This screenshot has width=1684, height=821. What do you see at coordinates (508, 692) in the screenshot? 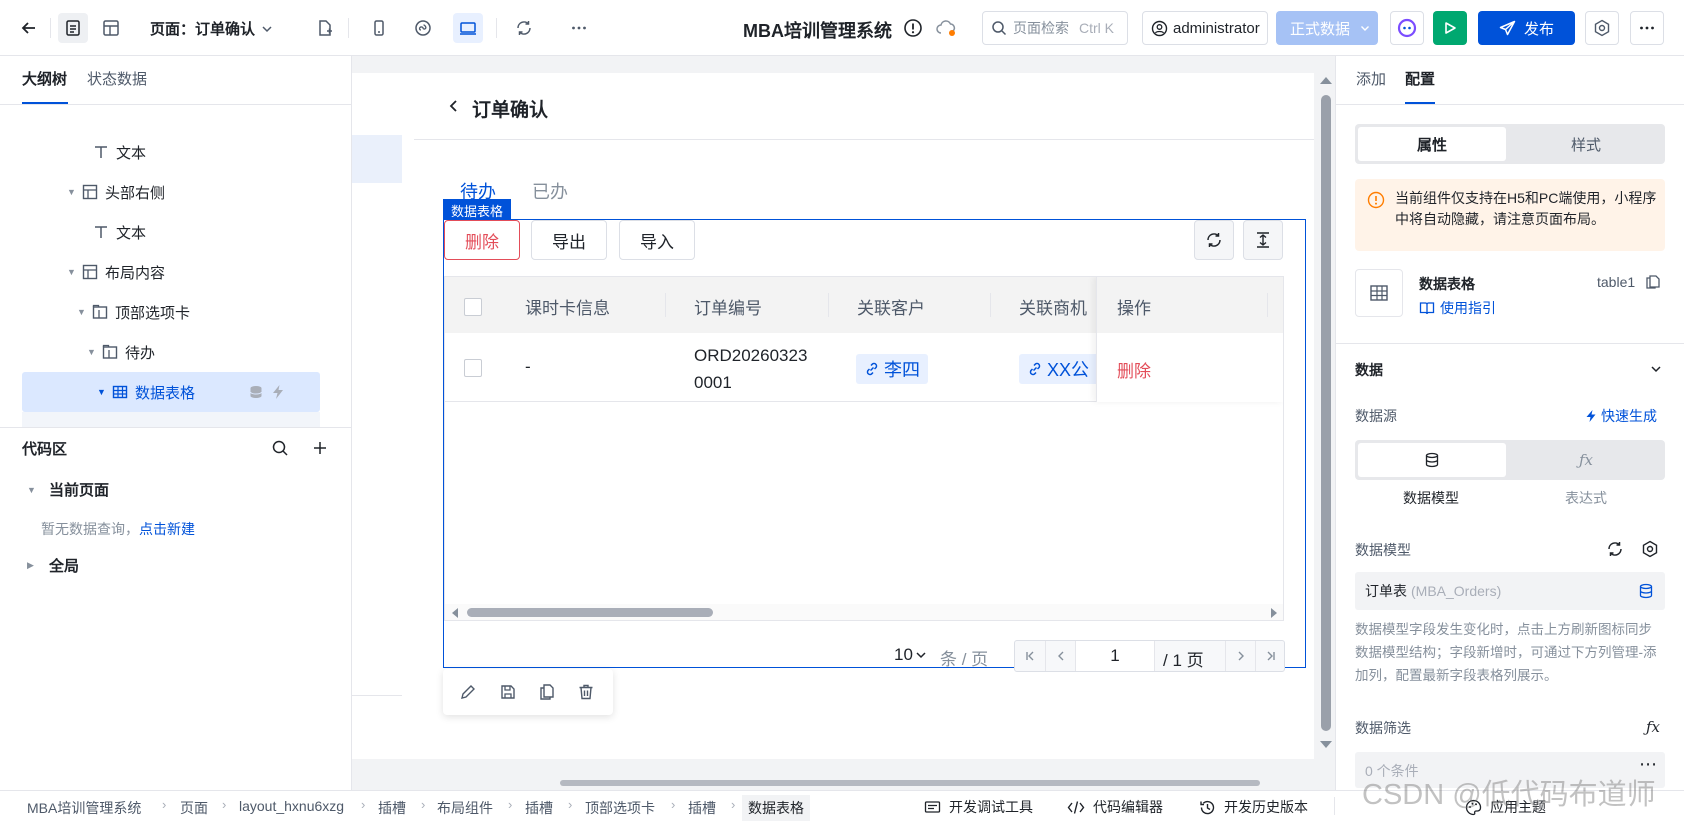
I see `save-icon` at bounding box center [508, 692].